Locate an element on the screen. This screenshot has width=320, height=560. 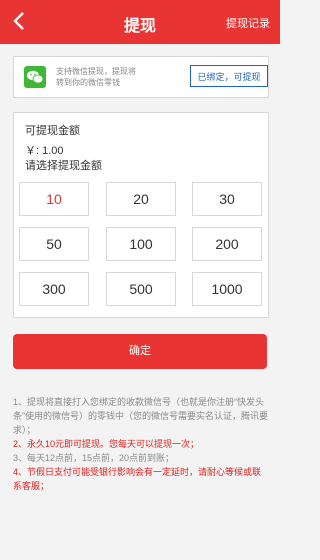
amount-option-10: 10 is located at coordinates (54, 199).